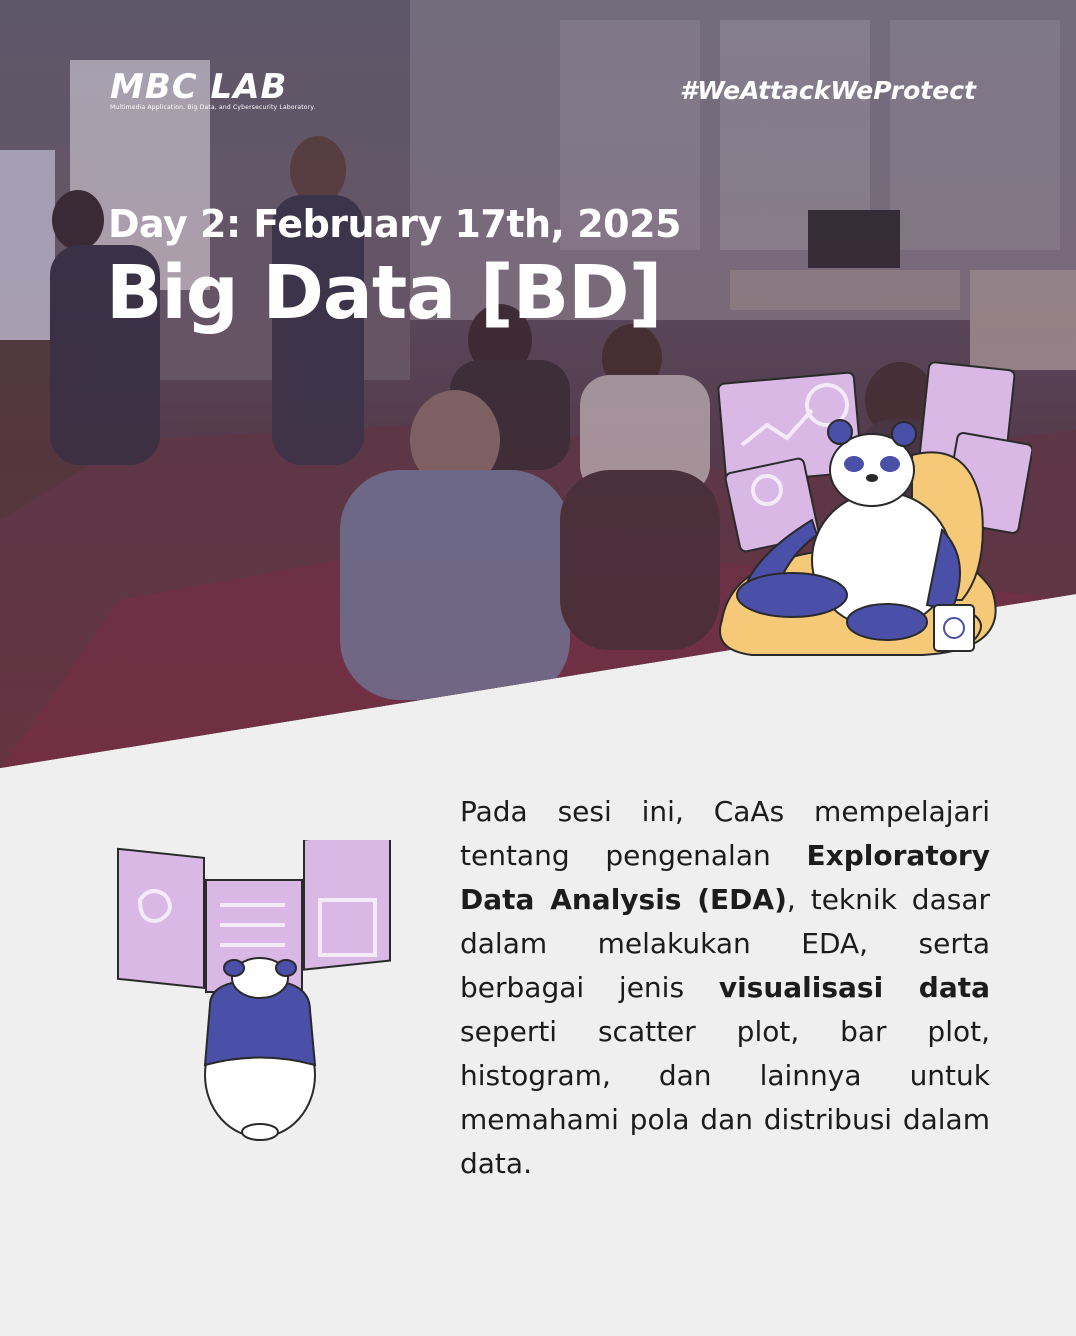 This screenshot has width=1076, height=1336. Describe the element at coordinates (874, 508) in the screenshot. I see `panda-sitting-icon` at that location.